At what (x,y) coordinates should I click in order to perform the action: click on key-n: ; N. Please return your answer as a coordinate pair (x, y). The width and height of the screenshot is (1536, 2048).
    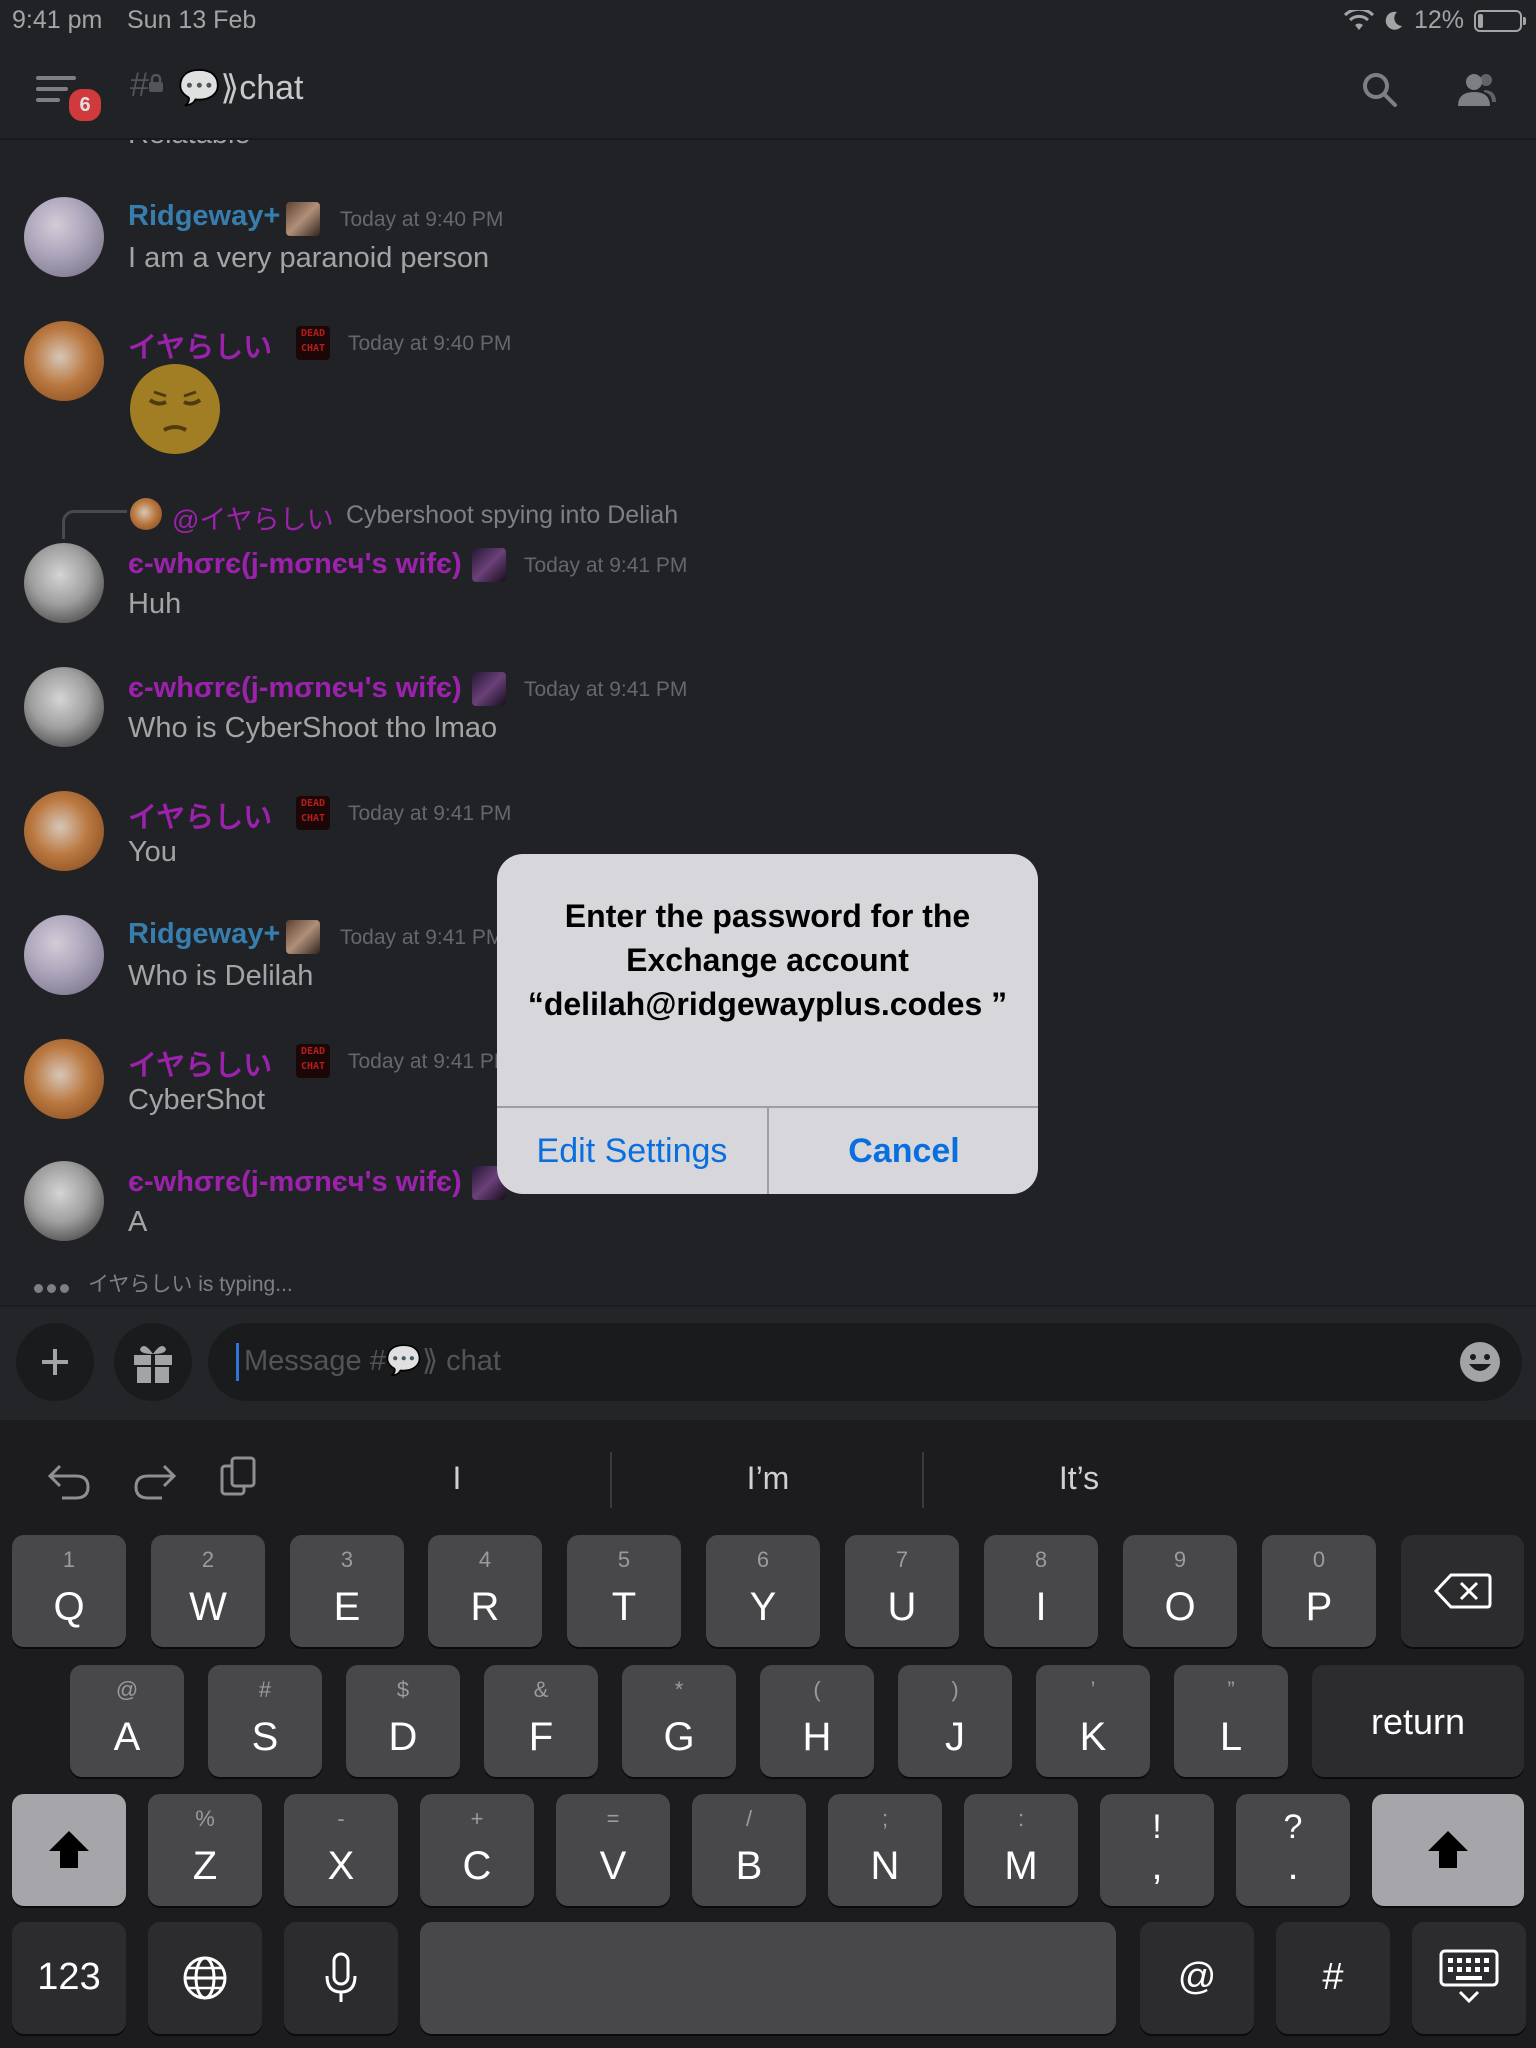
    Looking at the image, I should click on (885, 1850).